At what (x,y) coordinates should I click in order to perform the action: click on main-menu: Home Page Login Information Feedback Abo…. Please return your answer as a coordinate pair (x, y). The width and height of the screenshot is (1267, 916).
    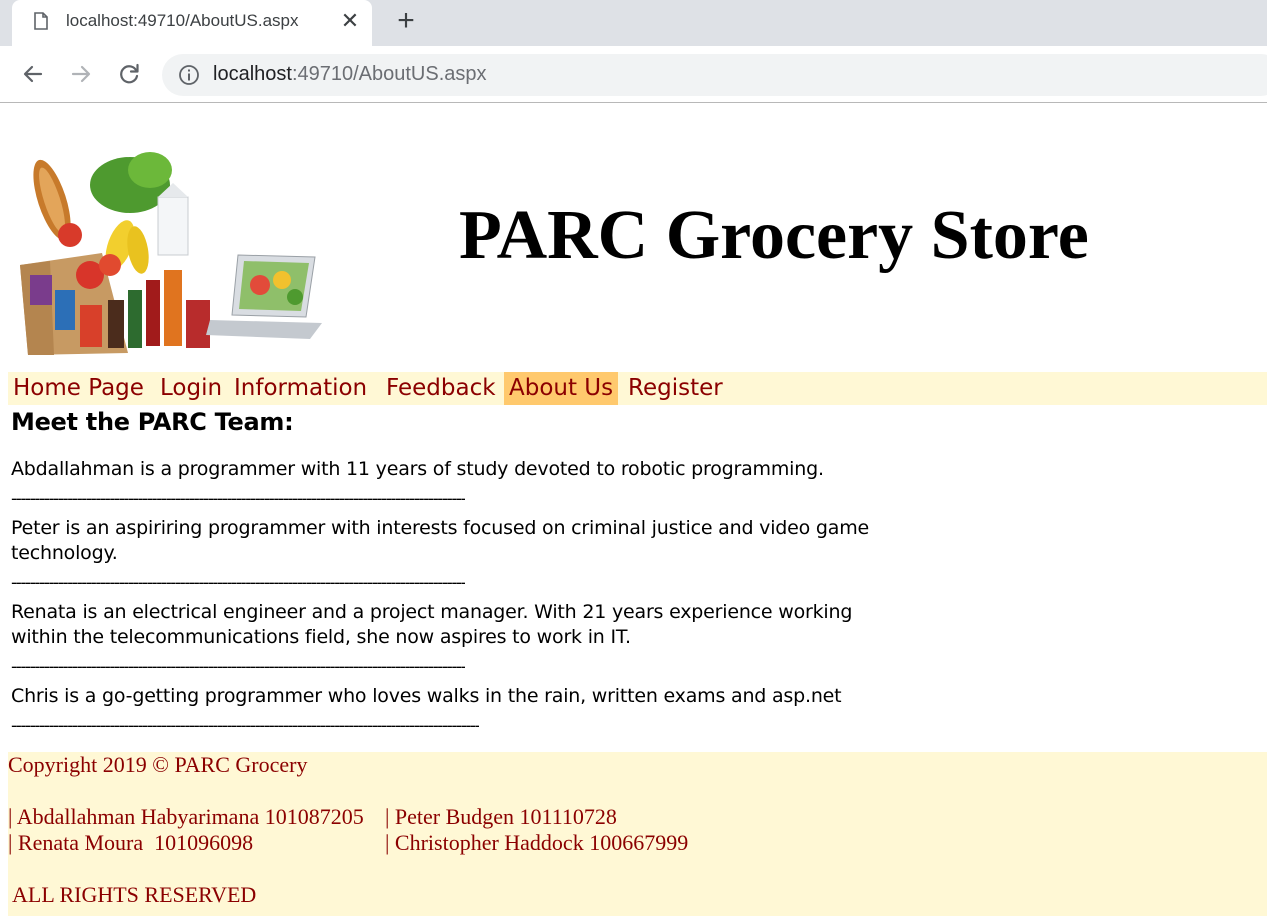
    Looking at the image, I should click on (637, 388).